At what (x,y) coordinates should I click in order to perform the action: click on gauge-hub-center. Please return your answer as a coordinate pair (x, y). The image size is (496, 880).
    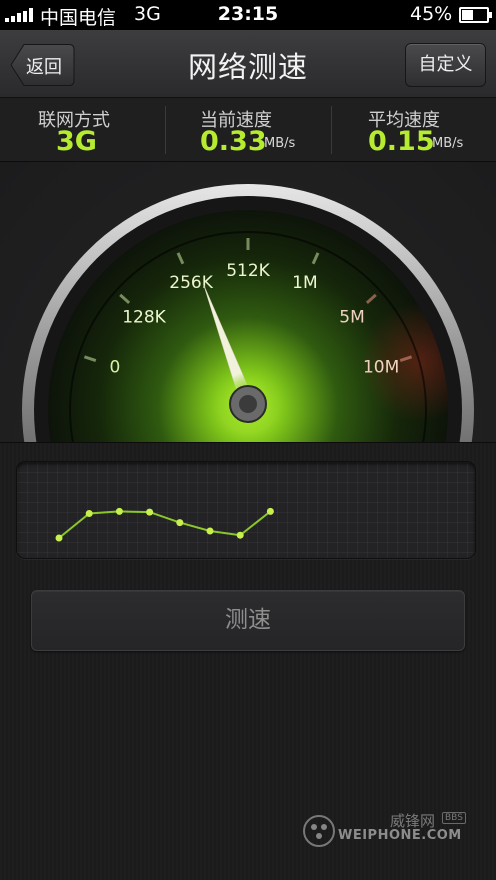
    Looking at the image, I should click on (248, 404).